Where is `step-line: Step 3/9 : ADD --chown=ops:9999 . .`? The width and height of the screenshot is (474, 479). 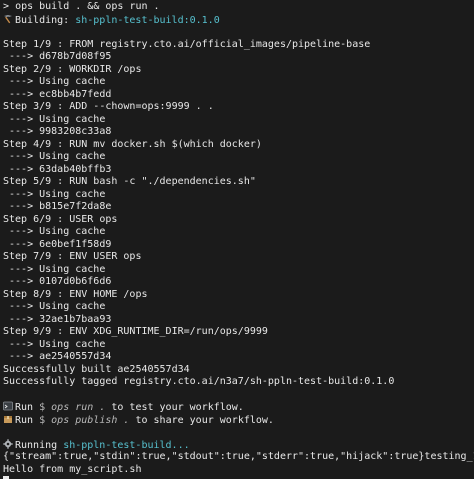 step-line: Step 3/9 : ADD --chown=ops:9999 . . is located at coordinates (108, 106).